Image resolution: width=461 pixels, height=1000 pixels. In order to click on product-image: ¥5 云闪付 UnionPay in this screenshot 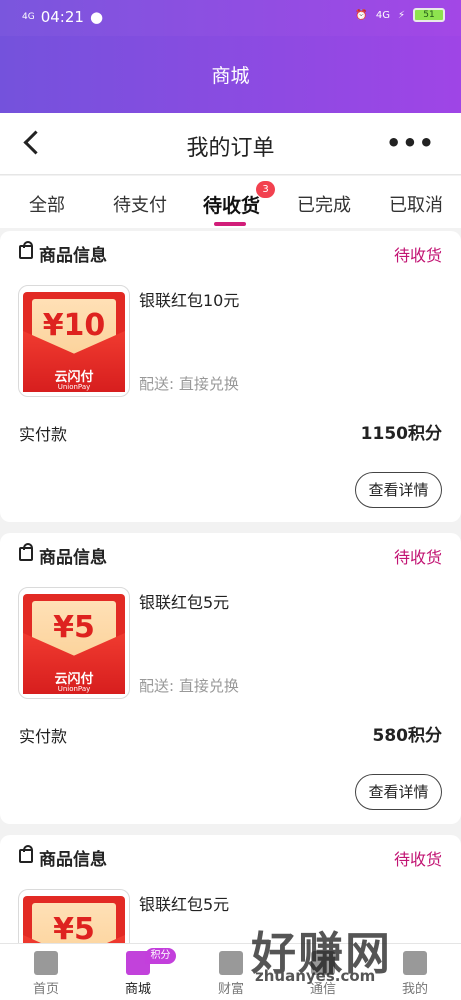, I will do `click(74, 643)`.